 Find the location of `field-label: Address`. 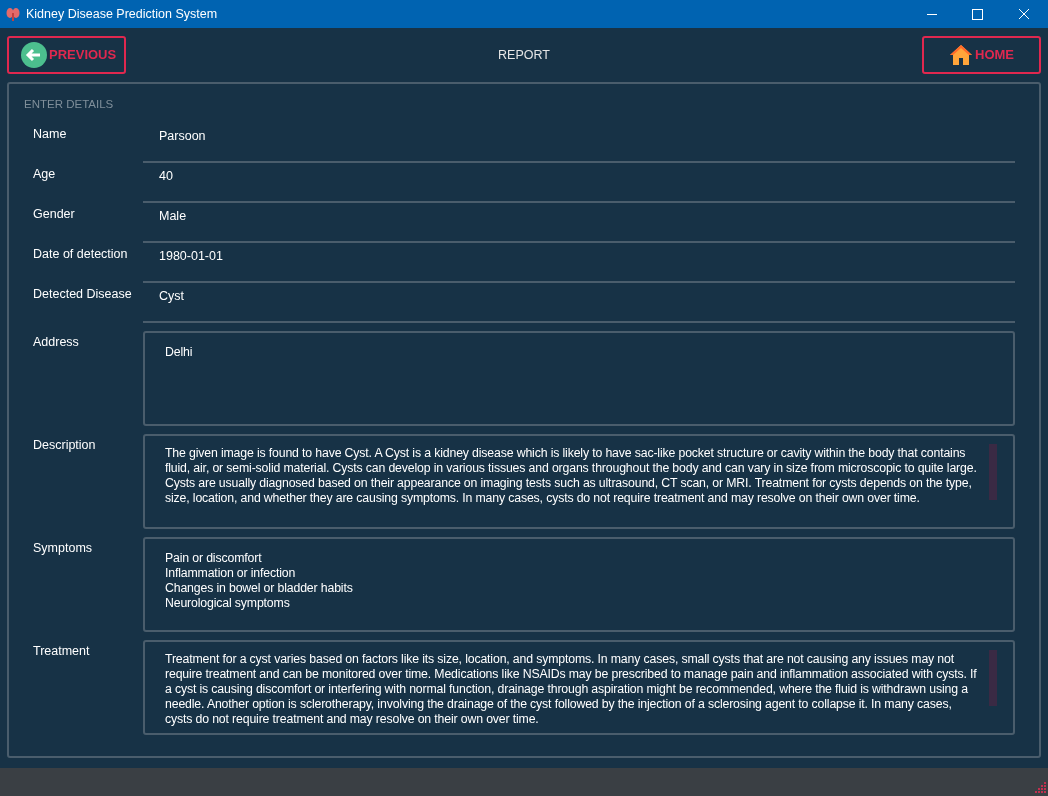

field-label: Address is located at coordinates (56, 343).